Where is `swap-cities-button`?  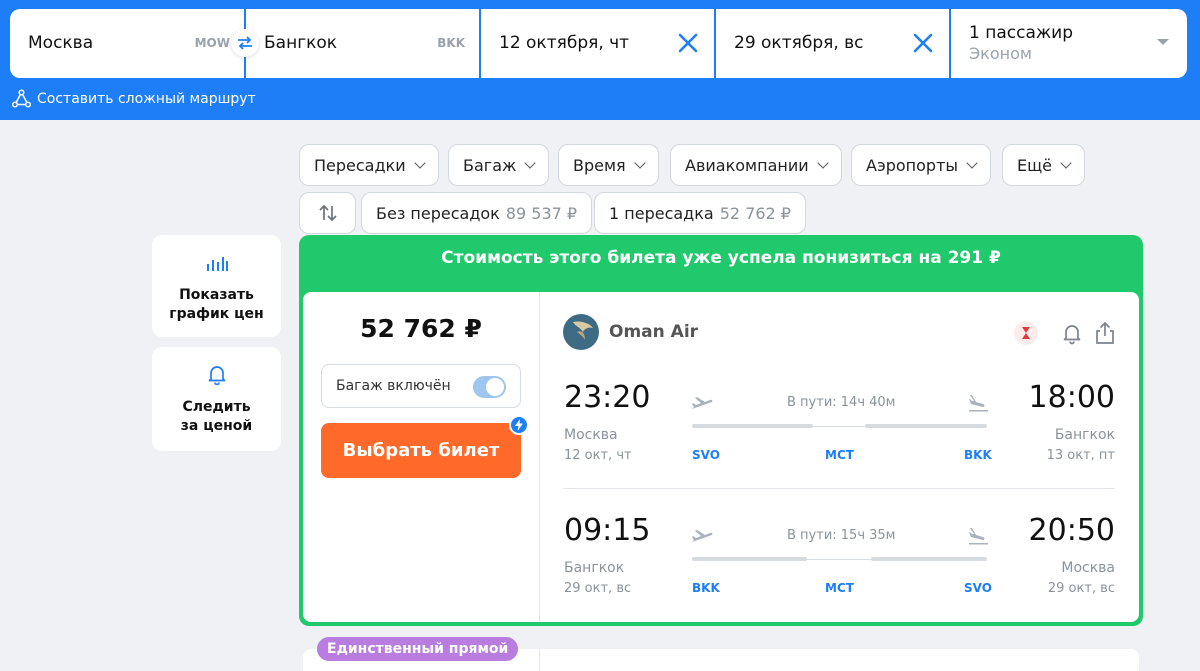
swap-cities-button is located at coordinates (245, 43).